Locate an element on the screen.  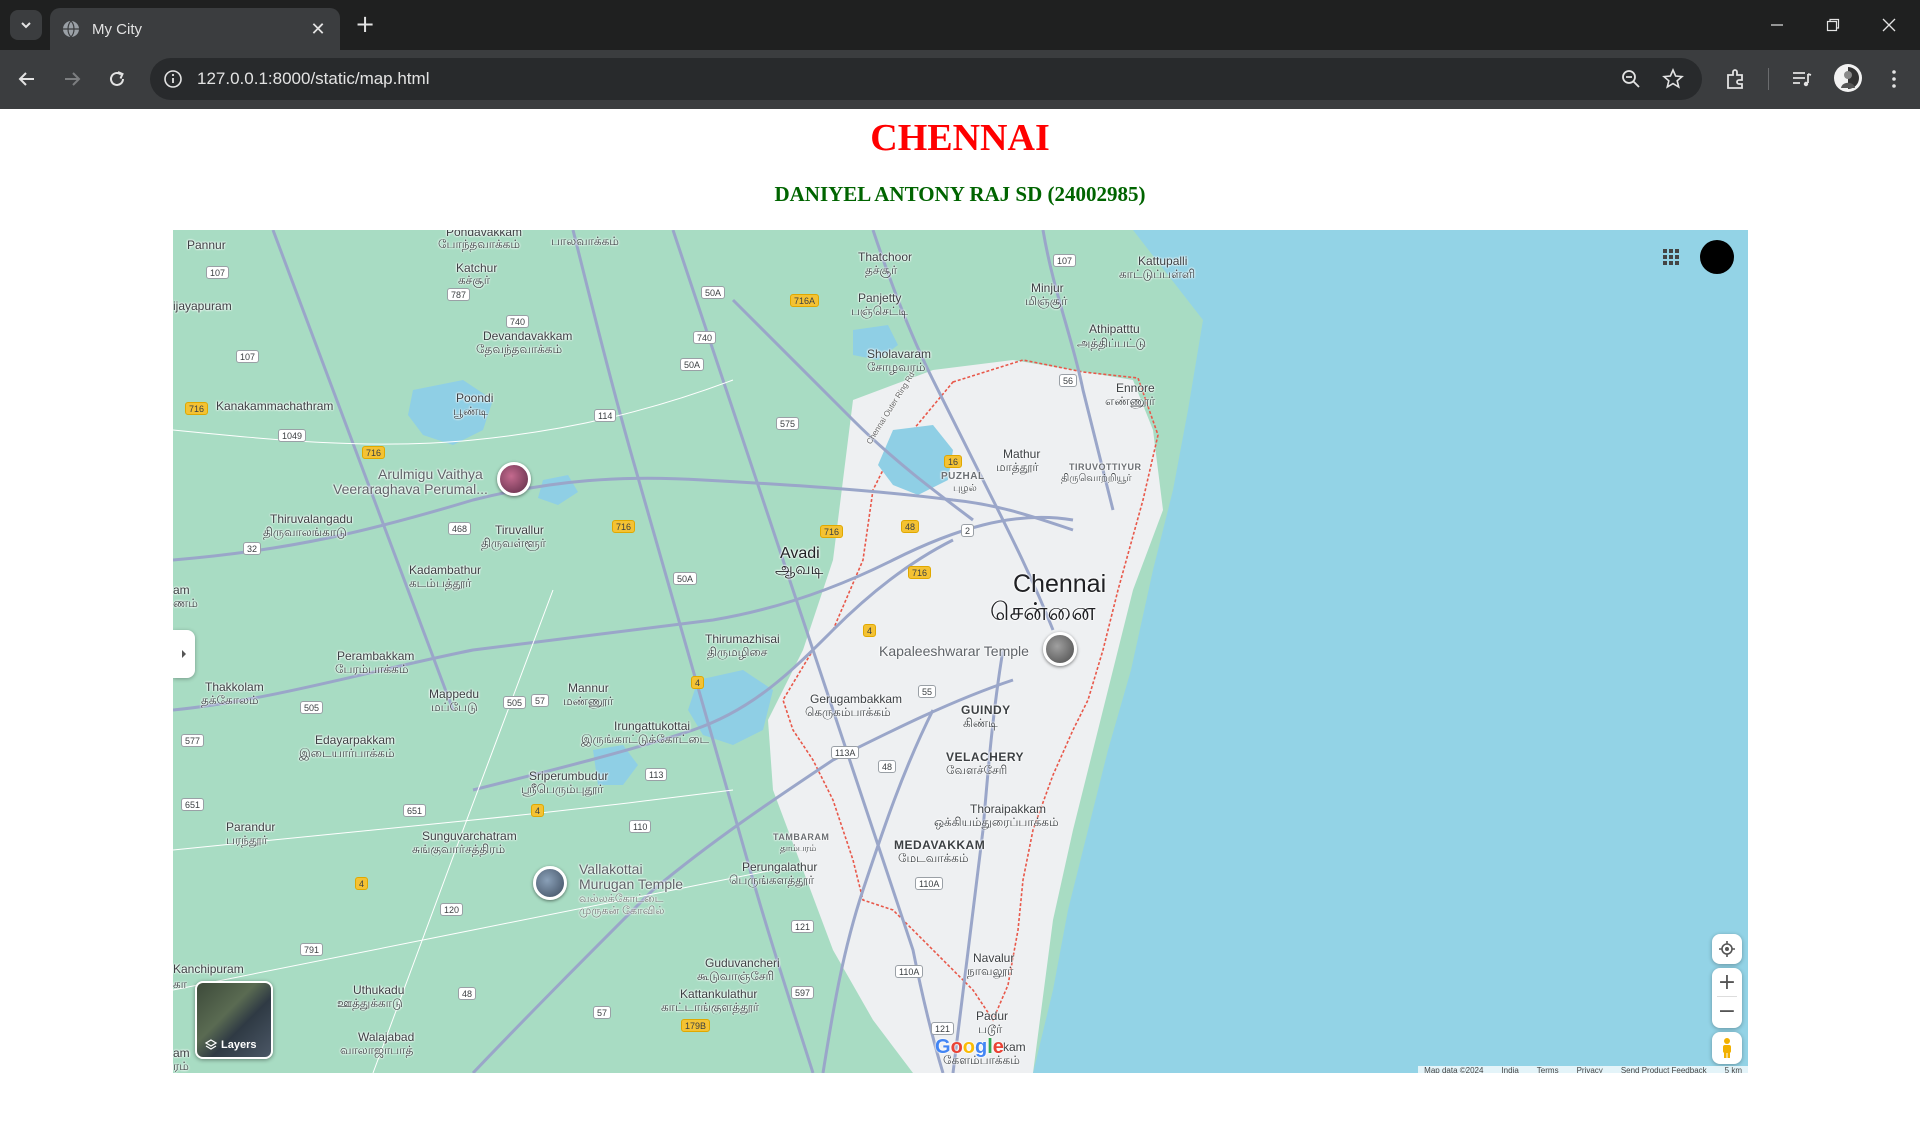
poi-photo-kapaleeshwarar is located at coordinates (1060, 649).